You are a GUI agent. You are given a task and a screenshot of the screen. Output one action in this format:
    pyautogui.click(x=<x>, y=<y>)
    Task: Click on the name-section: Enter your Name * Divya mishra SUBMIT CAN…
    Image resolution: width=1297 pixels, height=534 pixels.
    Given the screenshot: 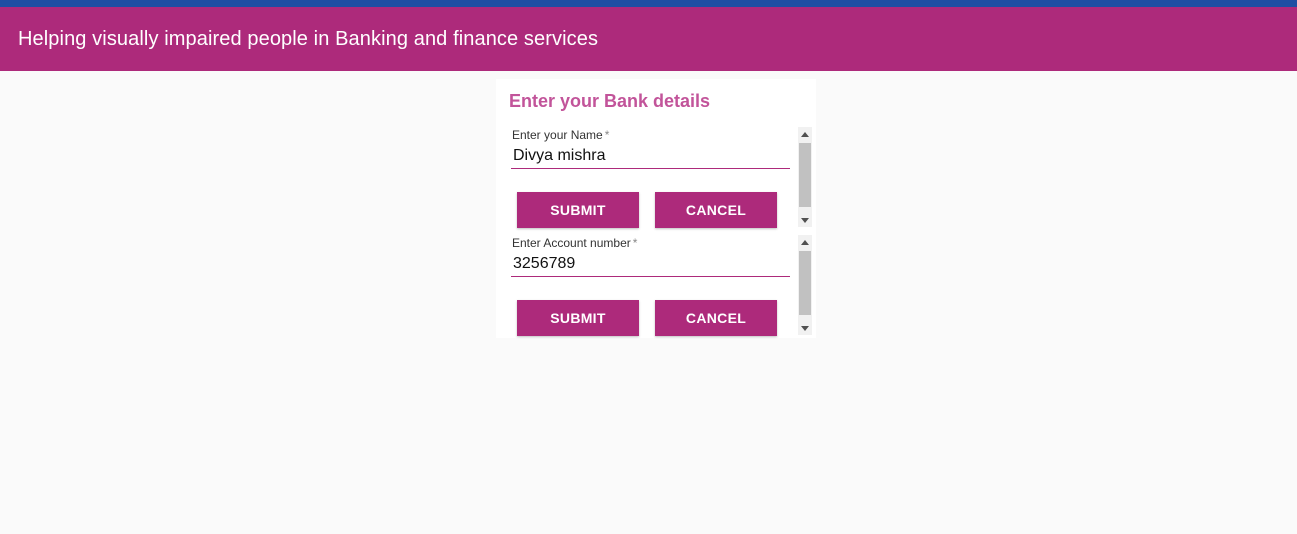 What is the action you would take?
    pyautogui.click(x=656, y=177)
    